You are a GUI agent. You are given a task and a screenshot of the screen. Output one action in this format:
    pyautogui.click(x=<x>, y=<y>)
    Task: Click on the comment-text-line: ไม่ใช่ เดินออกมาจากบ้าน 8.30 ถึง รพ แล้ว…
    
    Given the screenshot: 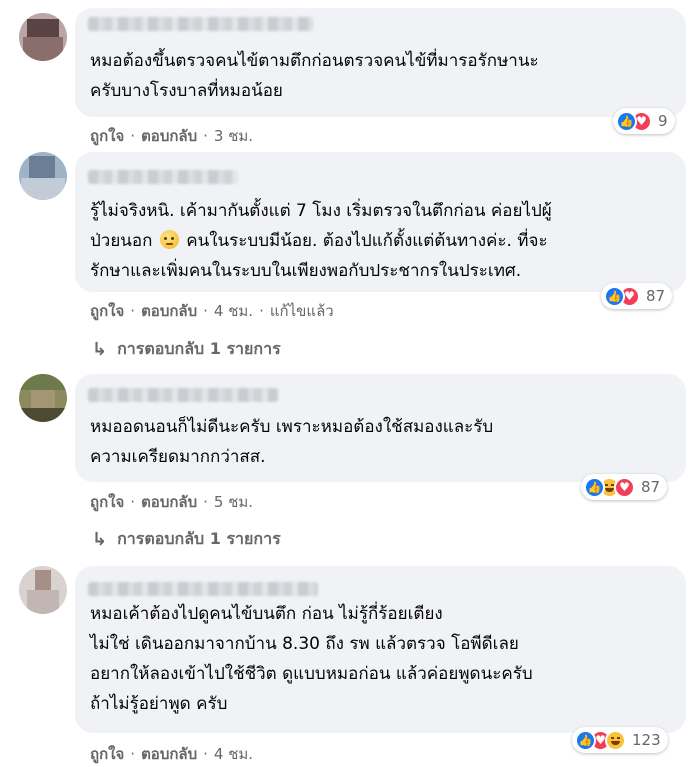 What is the action you would take?
    pyautogui.click(x=304, y=644)
    